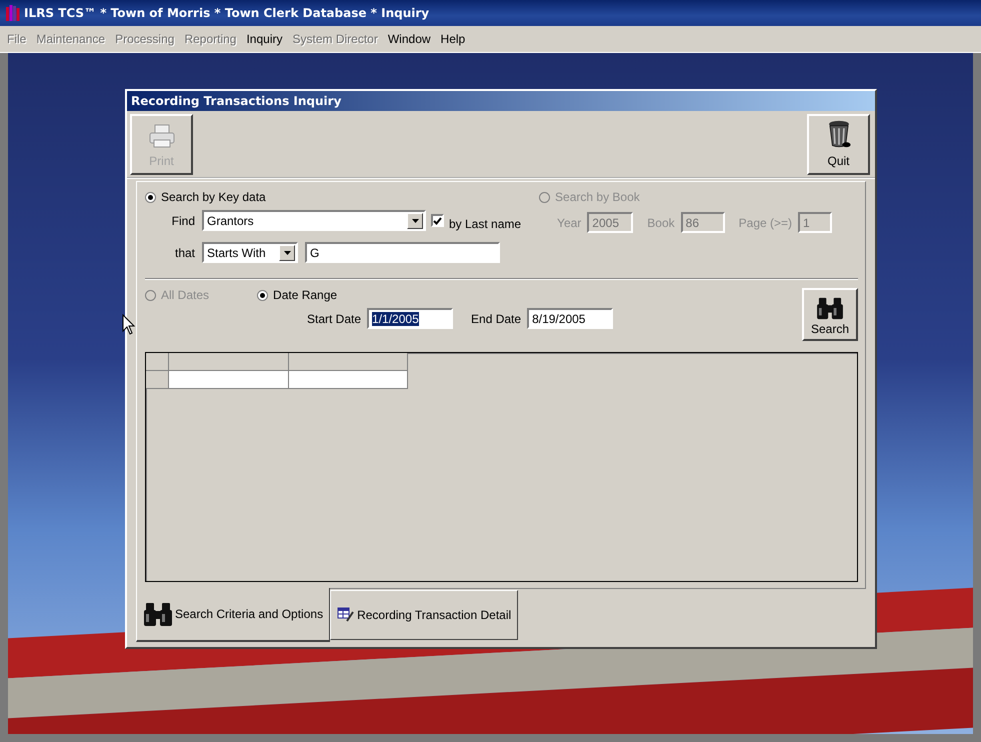  What do you see at coordinates (185, 295) in the screenshot?
I see `radio-label: All Dates` at bounding box center [185, 295].